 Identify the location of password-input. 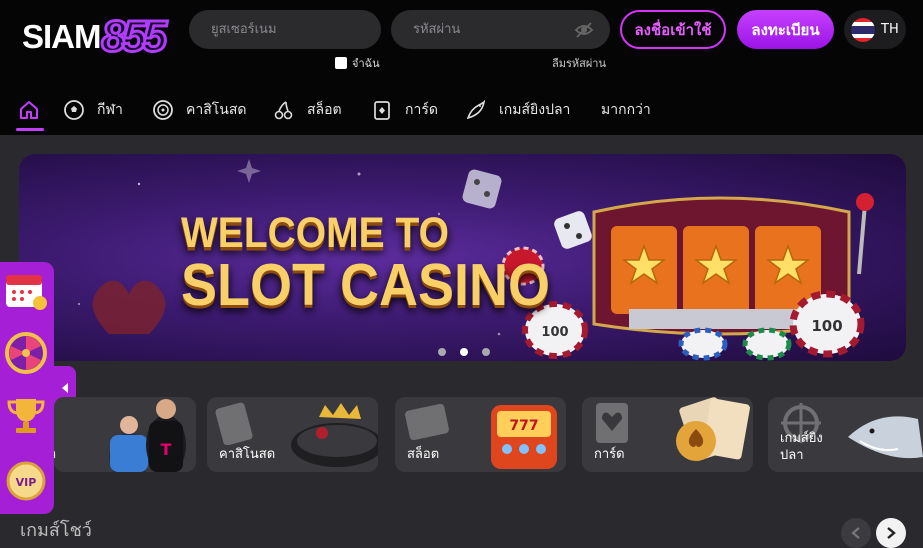
(483, 29).